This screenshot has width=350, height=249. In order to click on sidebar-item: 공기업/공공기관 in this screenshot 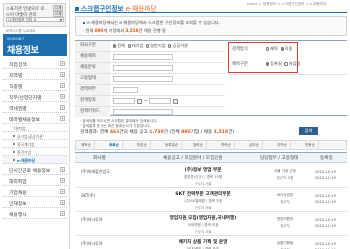, I will do `click(35, 136)`.